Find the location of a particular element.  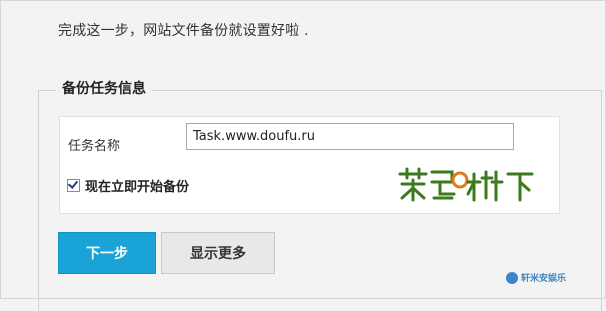

cainiao-logo is located at coordinates (466, 184).